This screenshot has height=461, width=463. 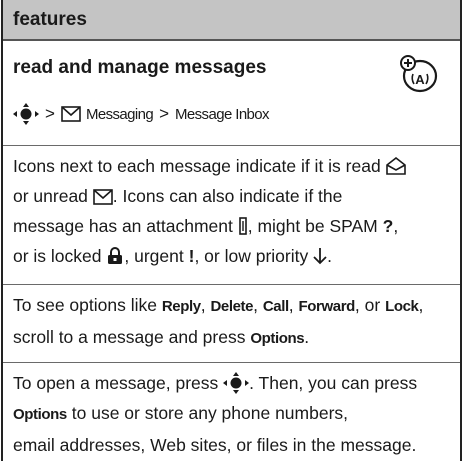 What do you see at coordinates (420, 79) in the screenshot?
I see `svg-text: A` at bounding box center [420, 79].